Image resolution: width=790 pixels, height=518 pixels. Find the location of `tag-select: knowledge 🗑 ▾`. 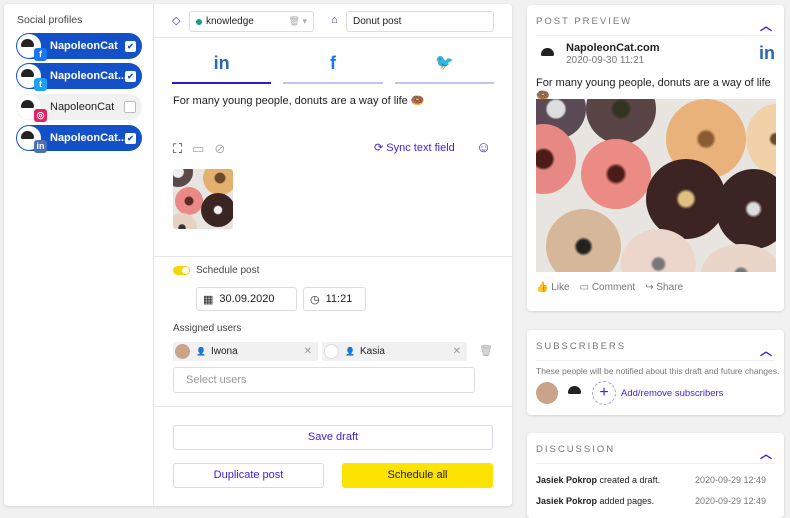

tag-select: knowledge 🗑 ▾ is located at coordinates (251, 21).